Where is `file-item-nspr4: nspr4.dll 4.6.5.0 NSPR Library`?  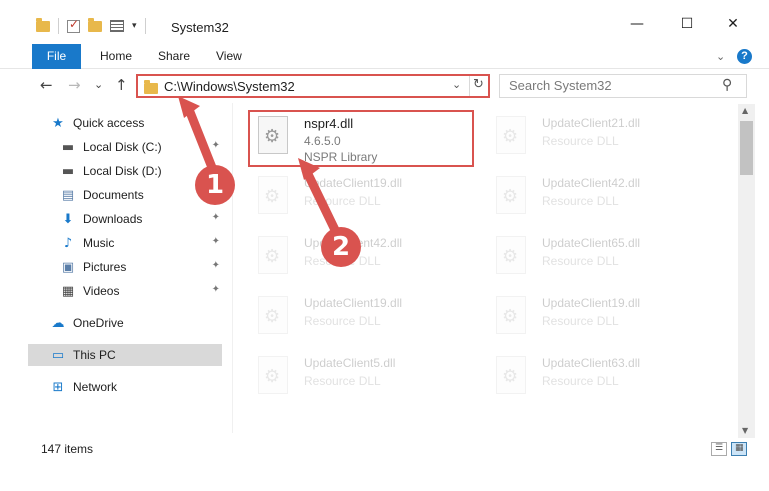
file-item-nspr4: nspr4.dll 4.6.5.0 NSPR Library is located at coordinates (363, 138).